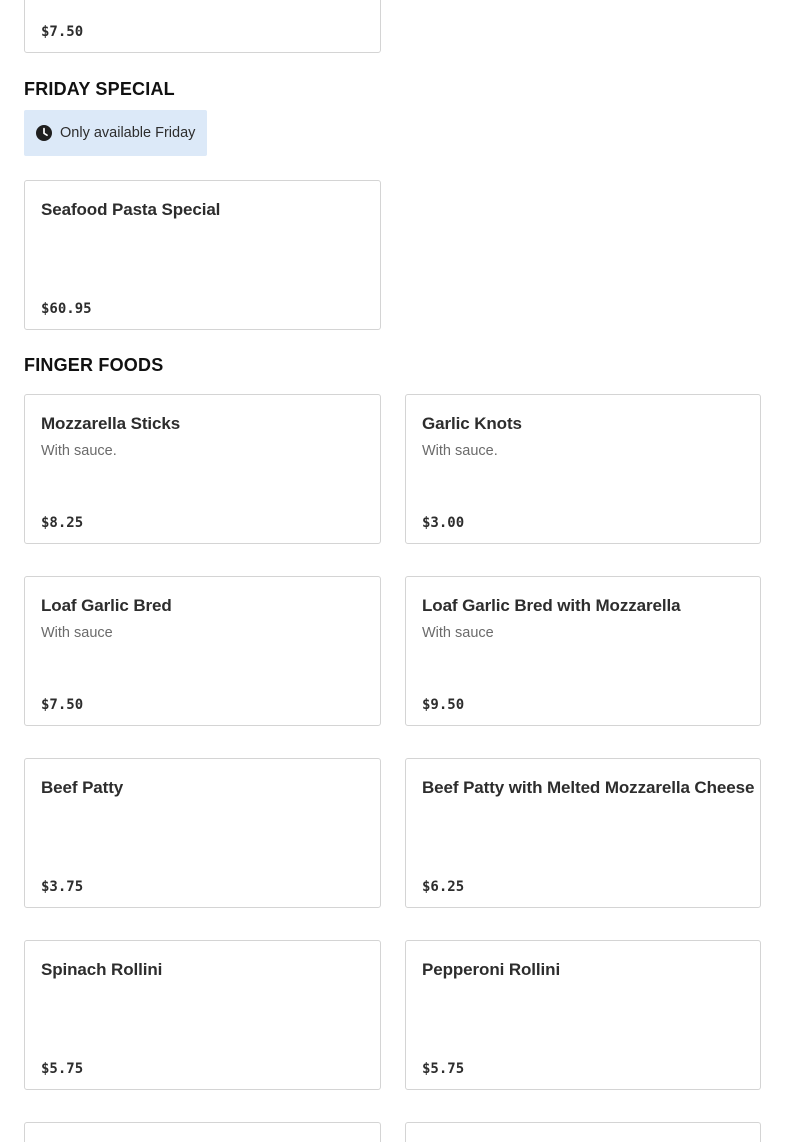 This screenshot has width=785, height=1142. I want to click on section-title-finger-foods: FINGER FOODS, so click(94, 365).